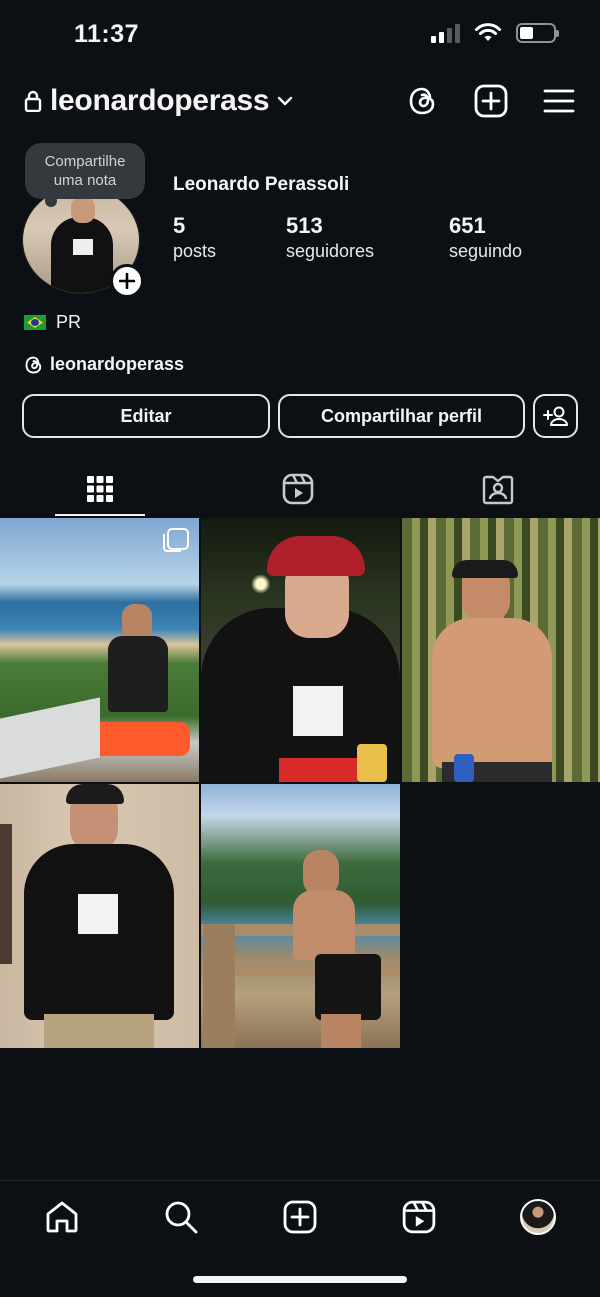 This screenshot has height=1297, width=600. I want to click on account-switcher: leonardoperass, so click(158, 101).